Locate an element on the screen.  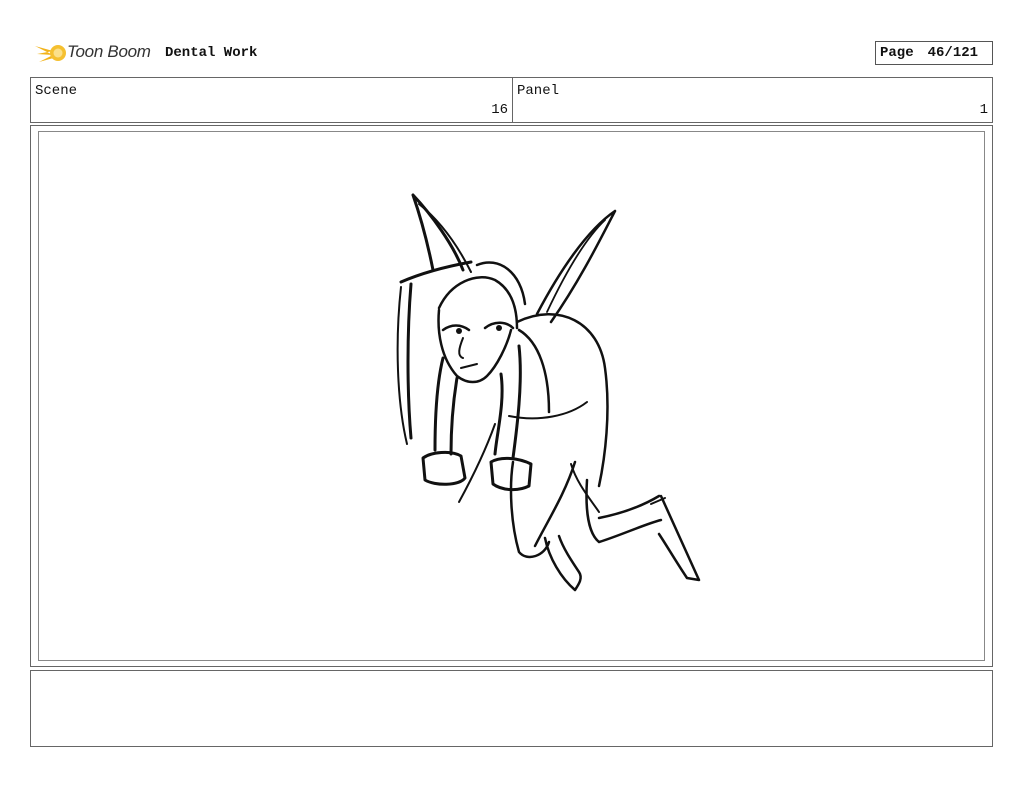
scene-panel-row: Scene 16 Panel 1 is located at coordinates (511, 100).